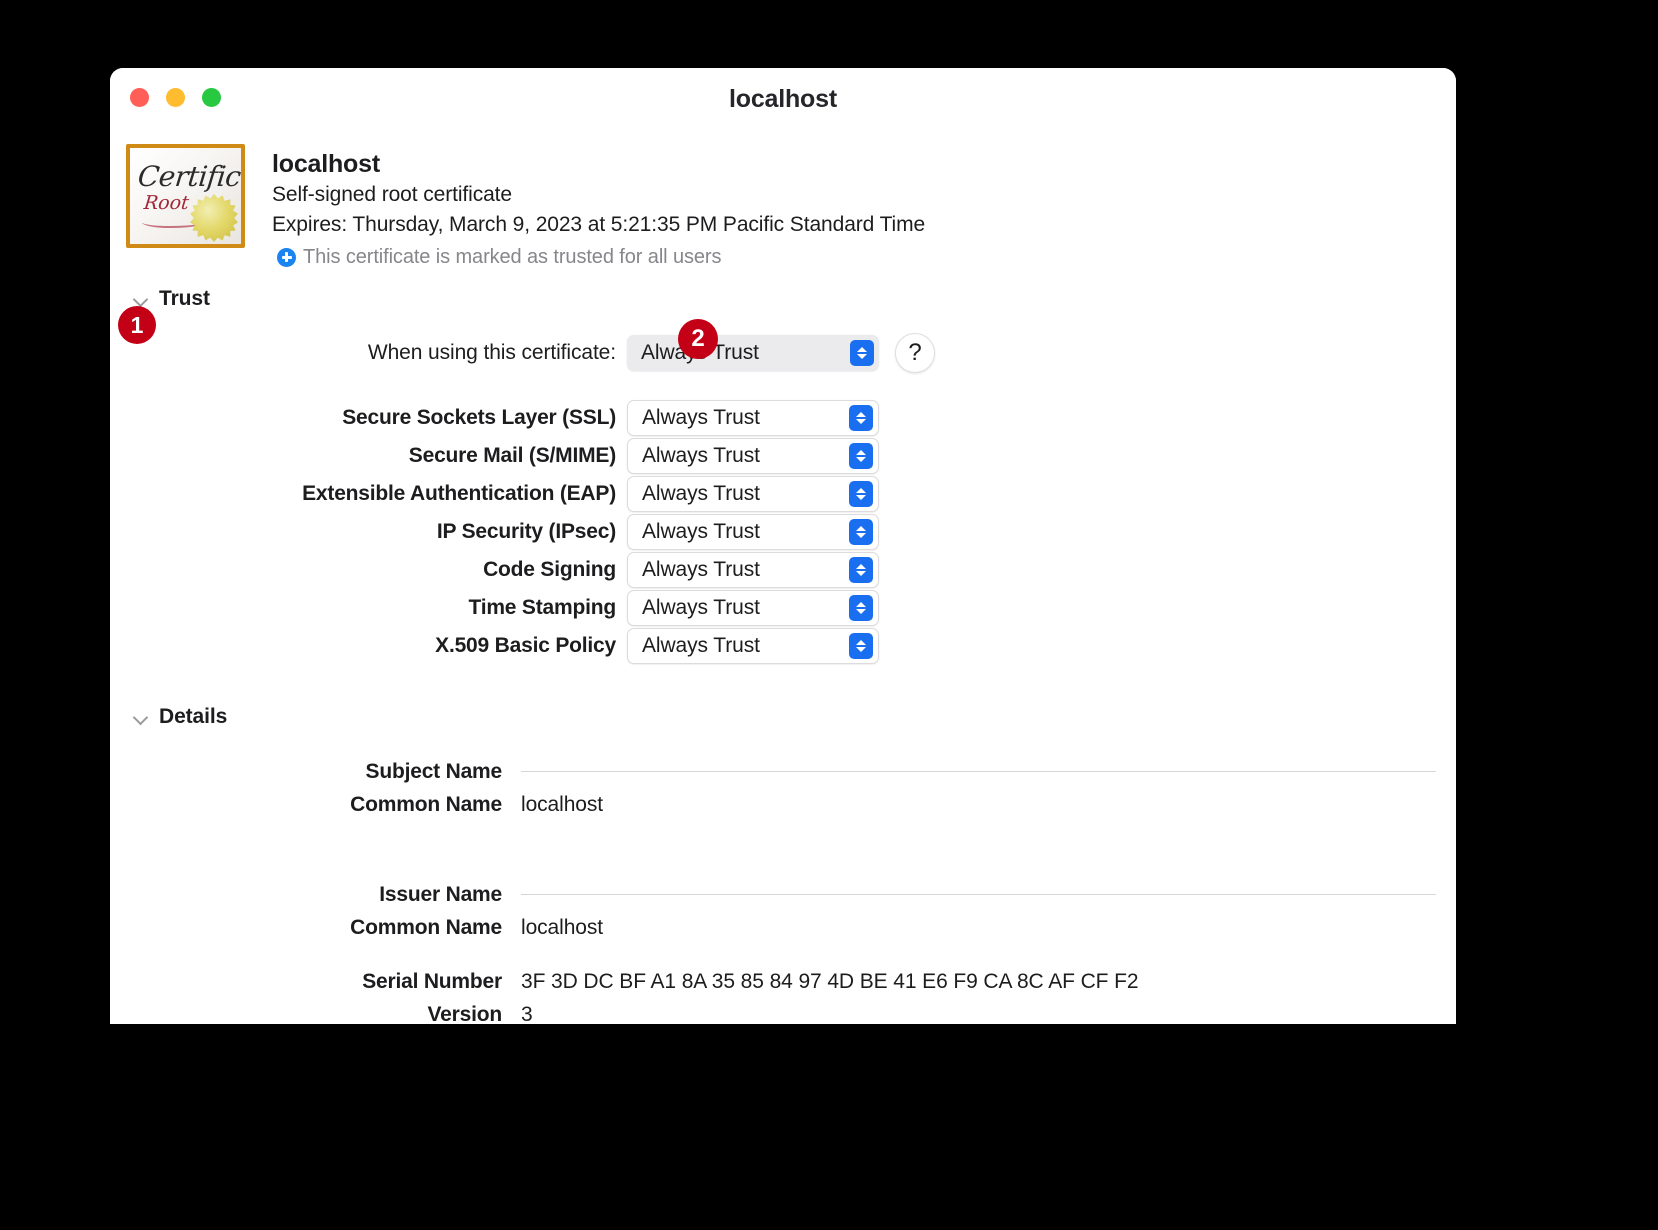 The height and width of the screenshot is (1230, 1658). Describe the element at coordinates (459, 493) in the screenshot. I see `trust-policy-label: Extensible Authentication (EAP)` at that location.